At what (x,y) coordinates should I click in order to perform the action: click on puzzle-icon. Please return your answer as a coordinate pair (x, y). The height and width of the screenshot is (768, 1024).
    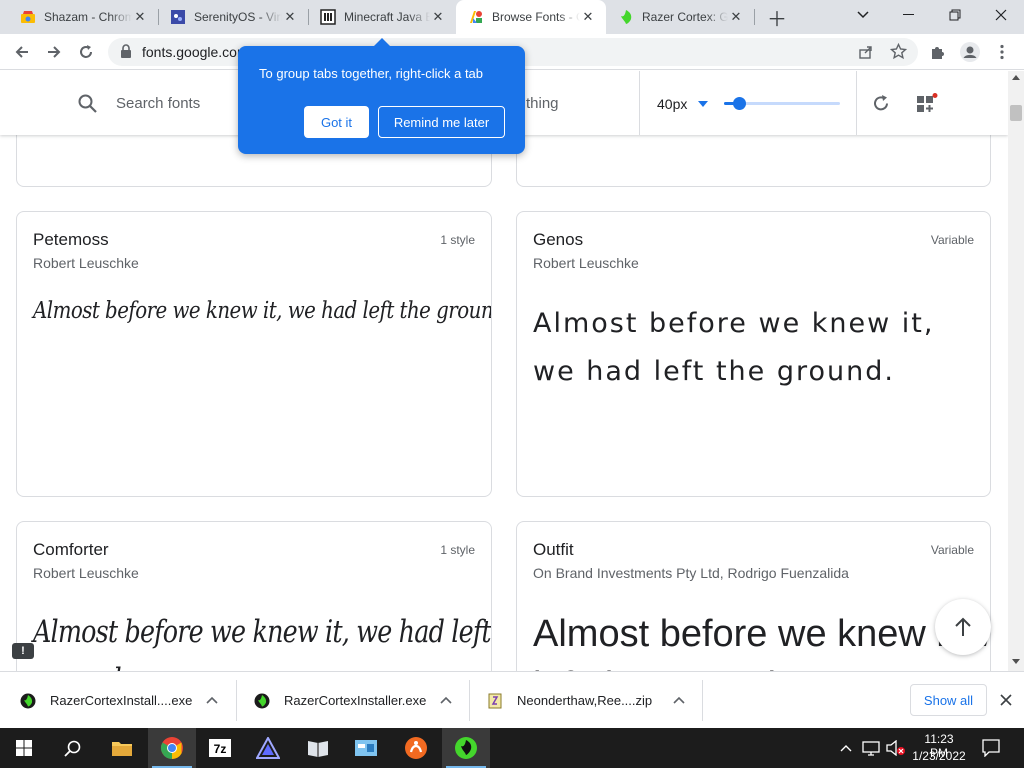
    Looking at the image, I should click on (938, 53).